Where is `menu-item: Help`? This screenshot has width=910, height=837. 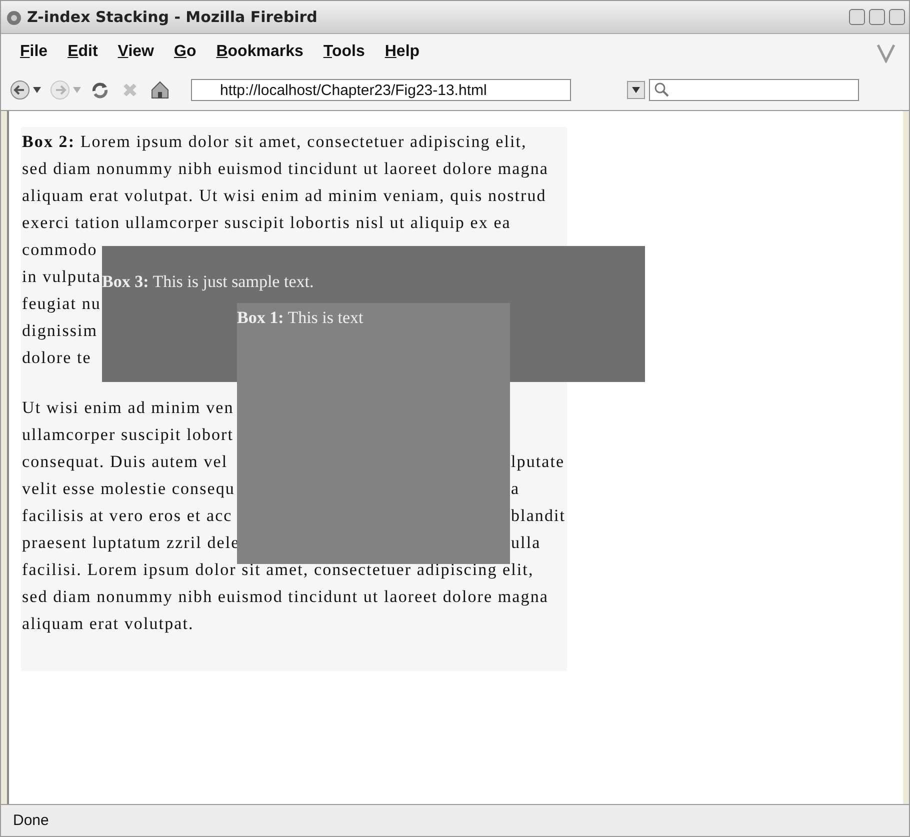
menu-item: Help is located at coordinates (402, 52).